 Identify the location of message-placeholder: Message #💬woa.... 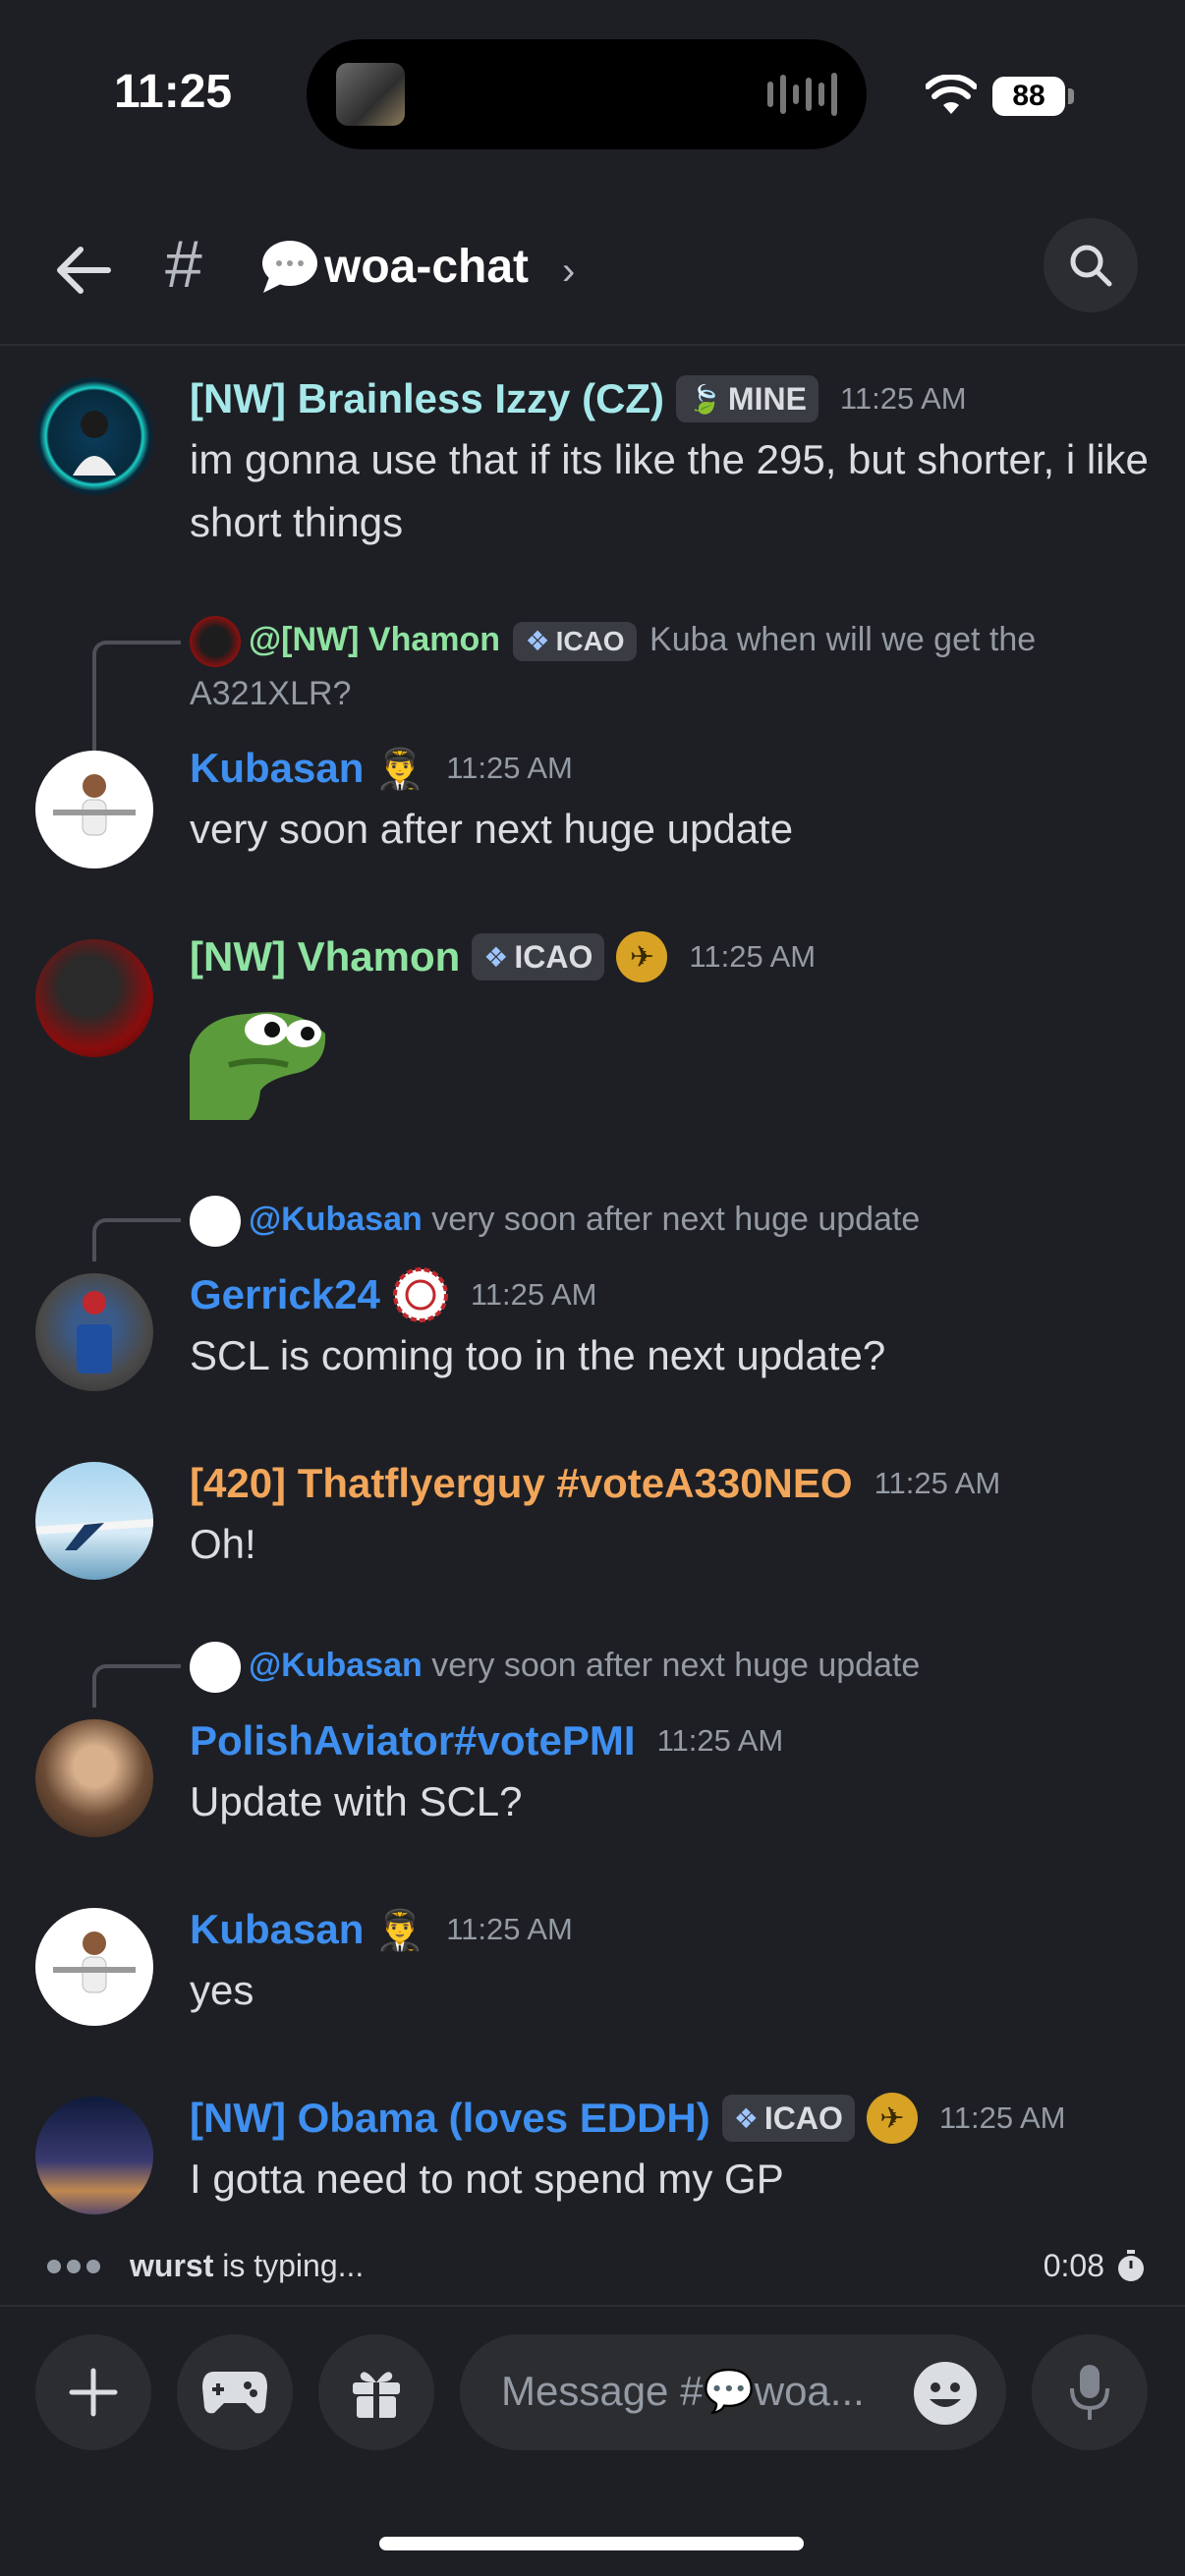
(683, 2391).